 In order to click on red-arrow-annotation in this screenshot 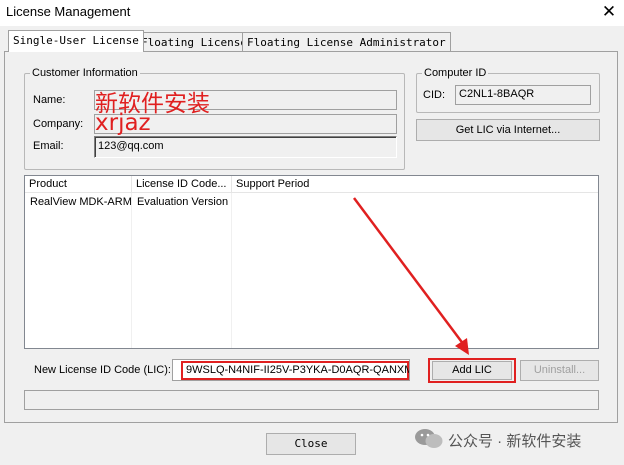, I will do `click(410, 276)`.